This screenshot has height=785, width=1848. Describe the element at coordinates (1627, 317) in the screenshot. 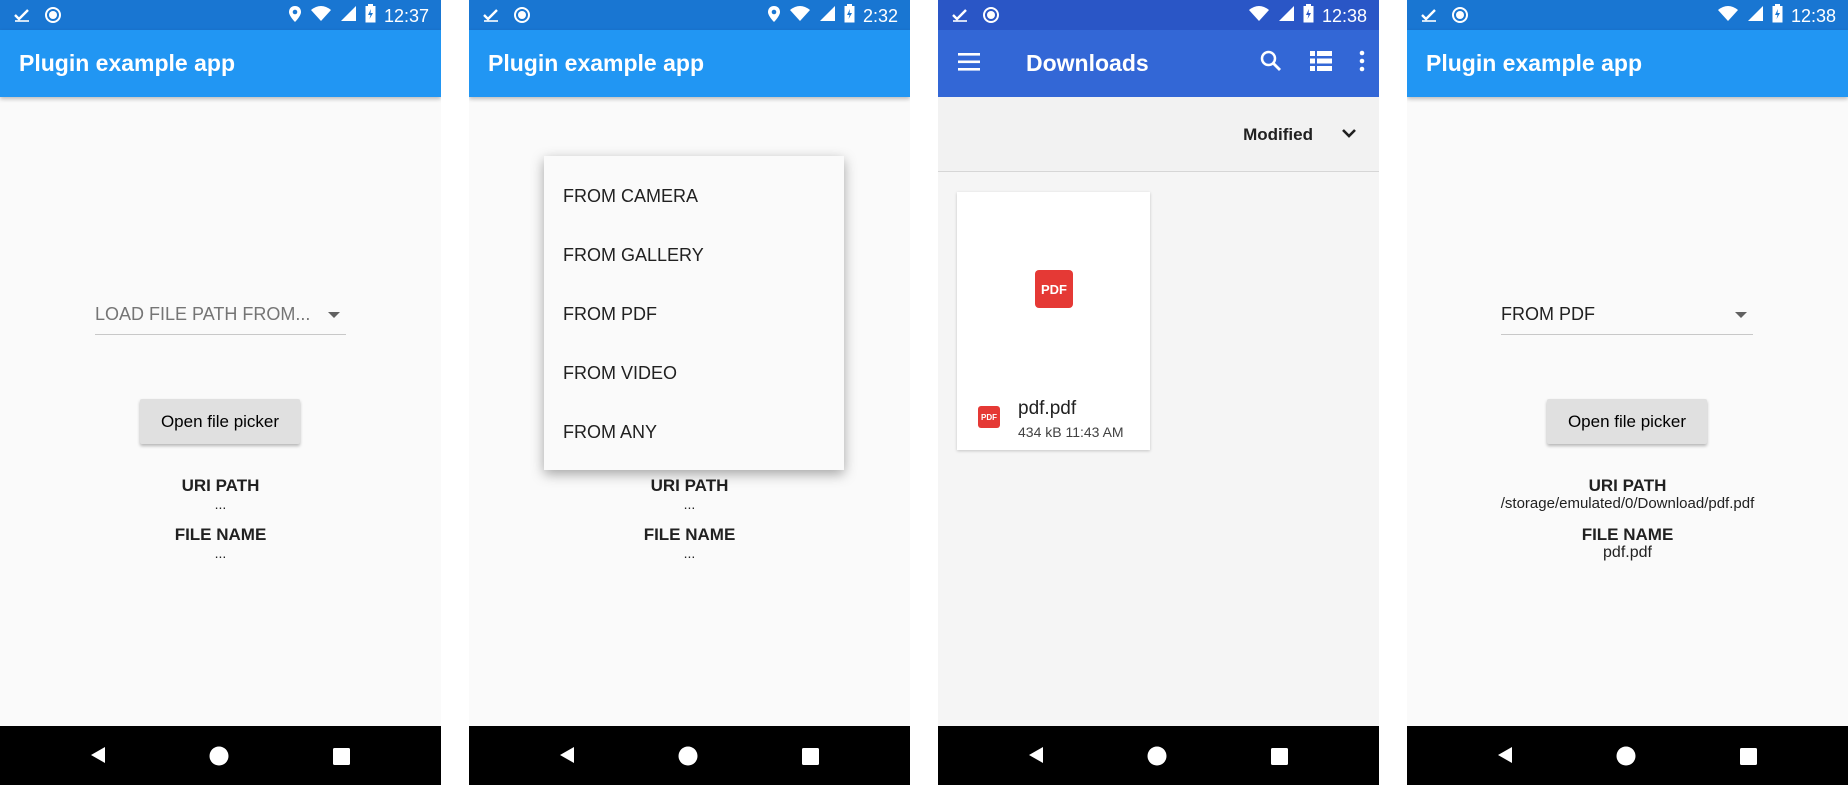

I see `load-path-dropdown: FROM PDF` at that location.